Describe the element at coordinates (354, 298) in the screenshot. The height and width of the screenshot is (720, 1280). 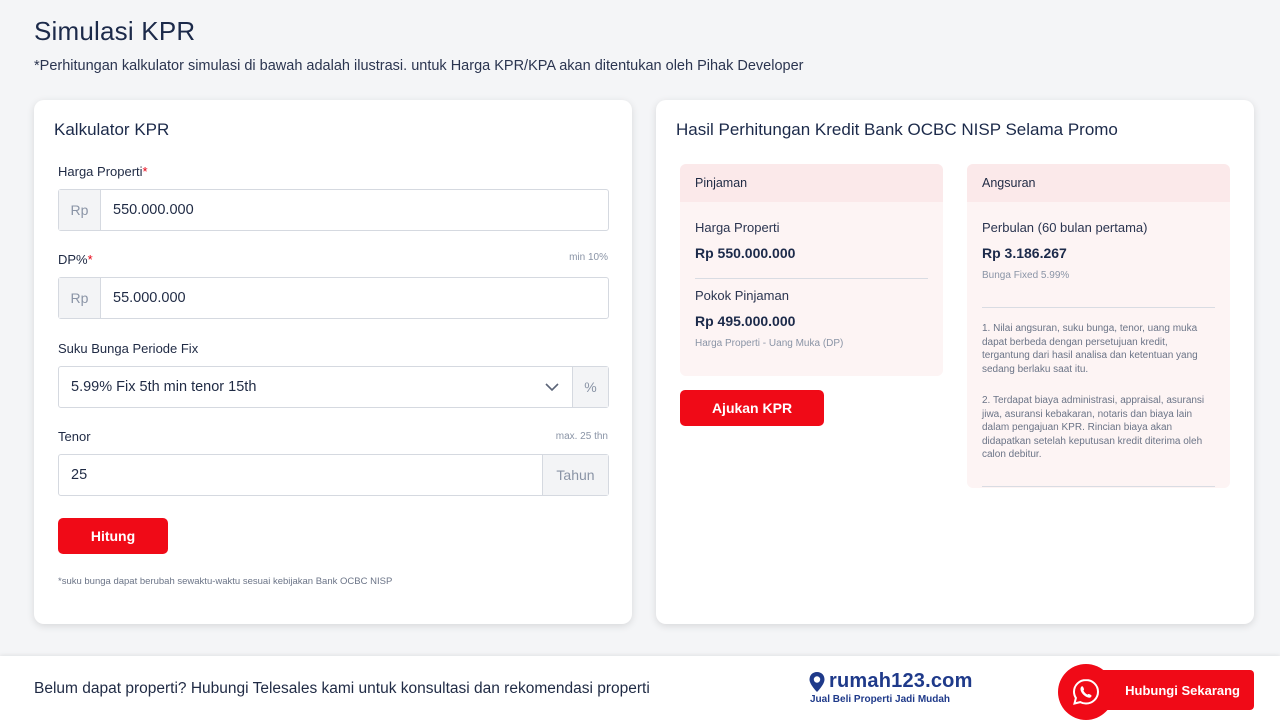
I see `dp-input-value: 55.000.000` at that location.